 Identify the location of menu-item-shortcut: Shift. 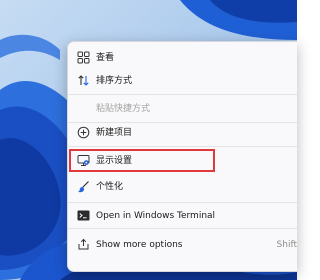
(286, 245).